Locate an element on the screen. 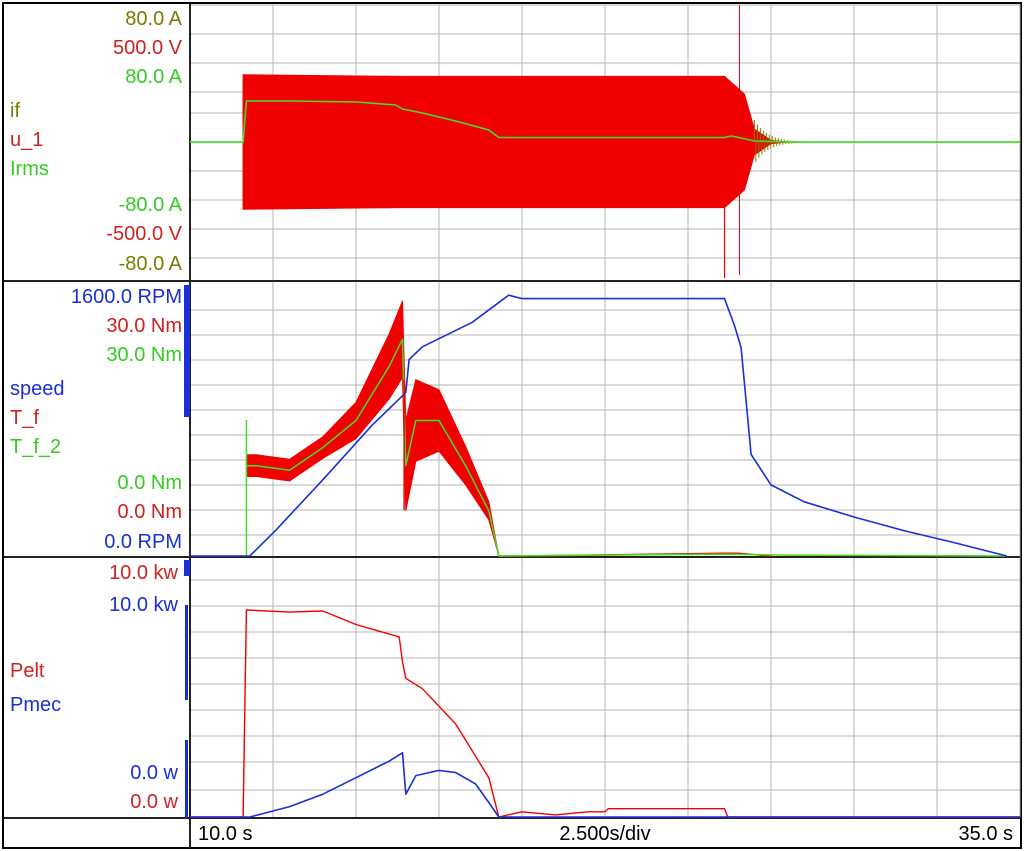 Image resolution: width=1024 pixels, height=851 pixels. time-start-label: 10.0 s is located at coordinates (225, 834).